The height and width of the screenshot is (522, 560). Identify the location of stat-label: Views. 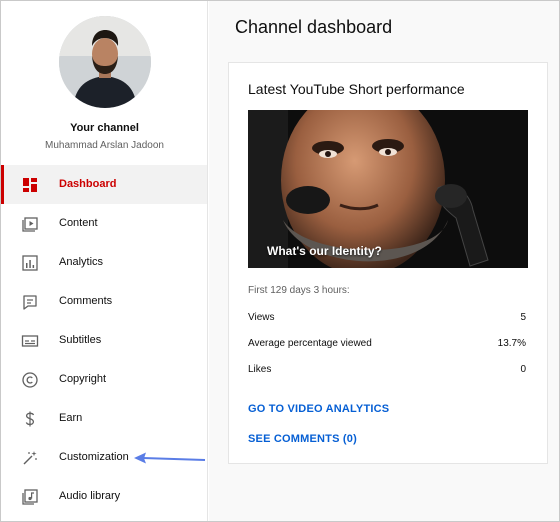
(261, 317).